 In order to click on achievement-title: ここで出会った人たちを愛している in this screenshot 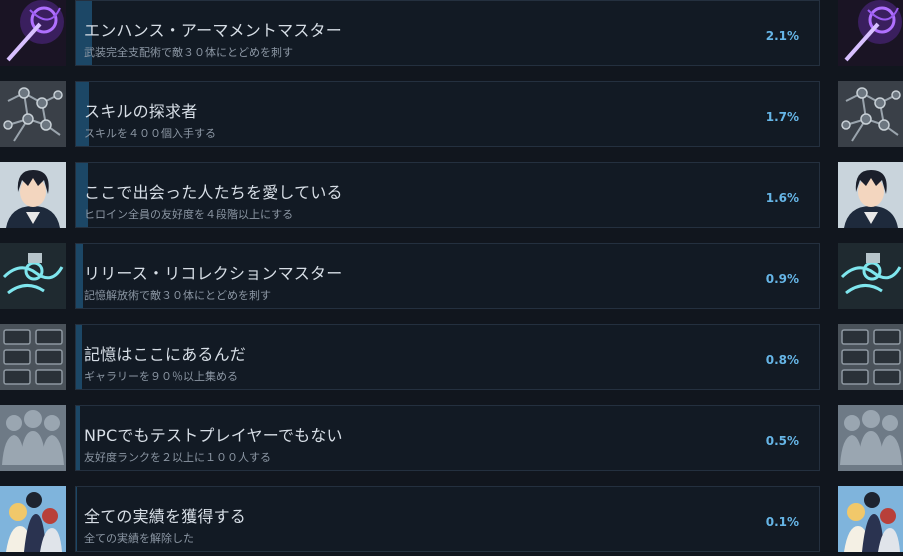, I will do `click(213, 192)`.